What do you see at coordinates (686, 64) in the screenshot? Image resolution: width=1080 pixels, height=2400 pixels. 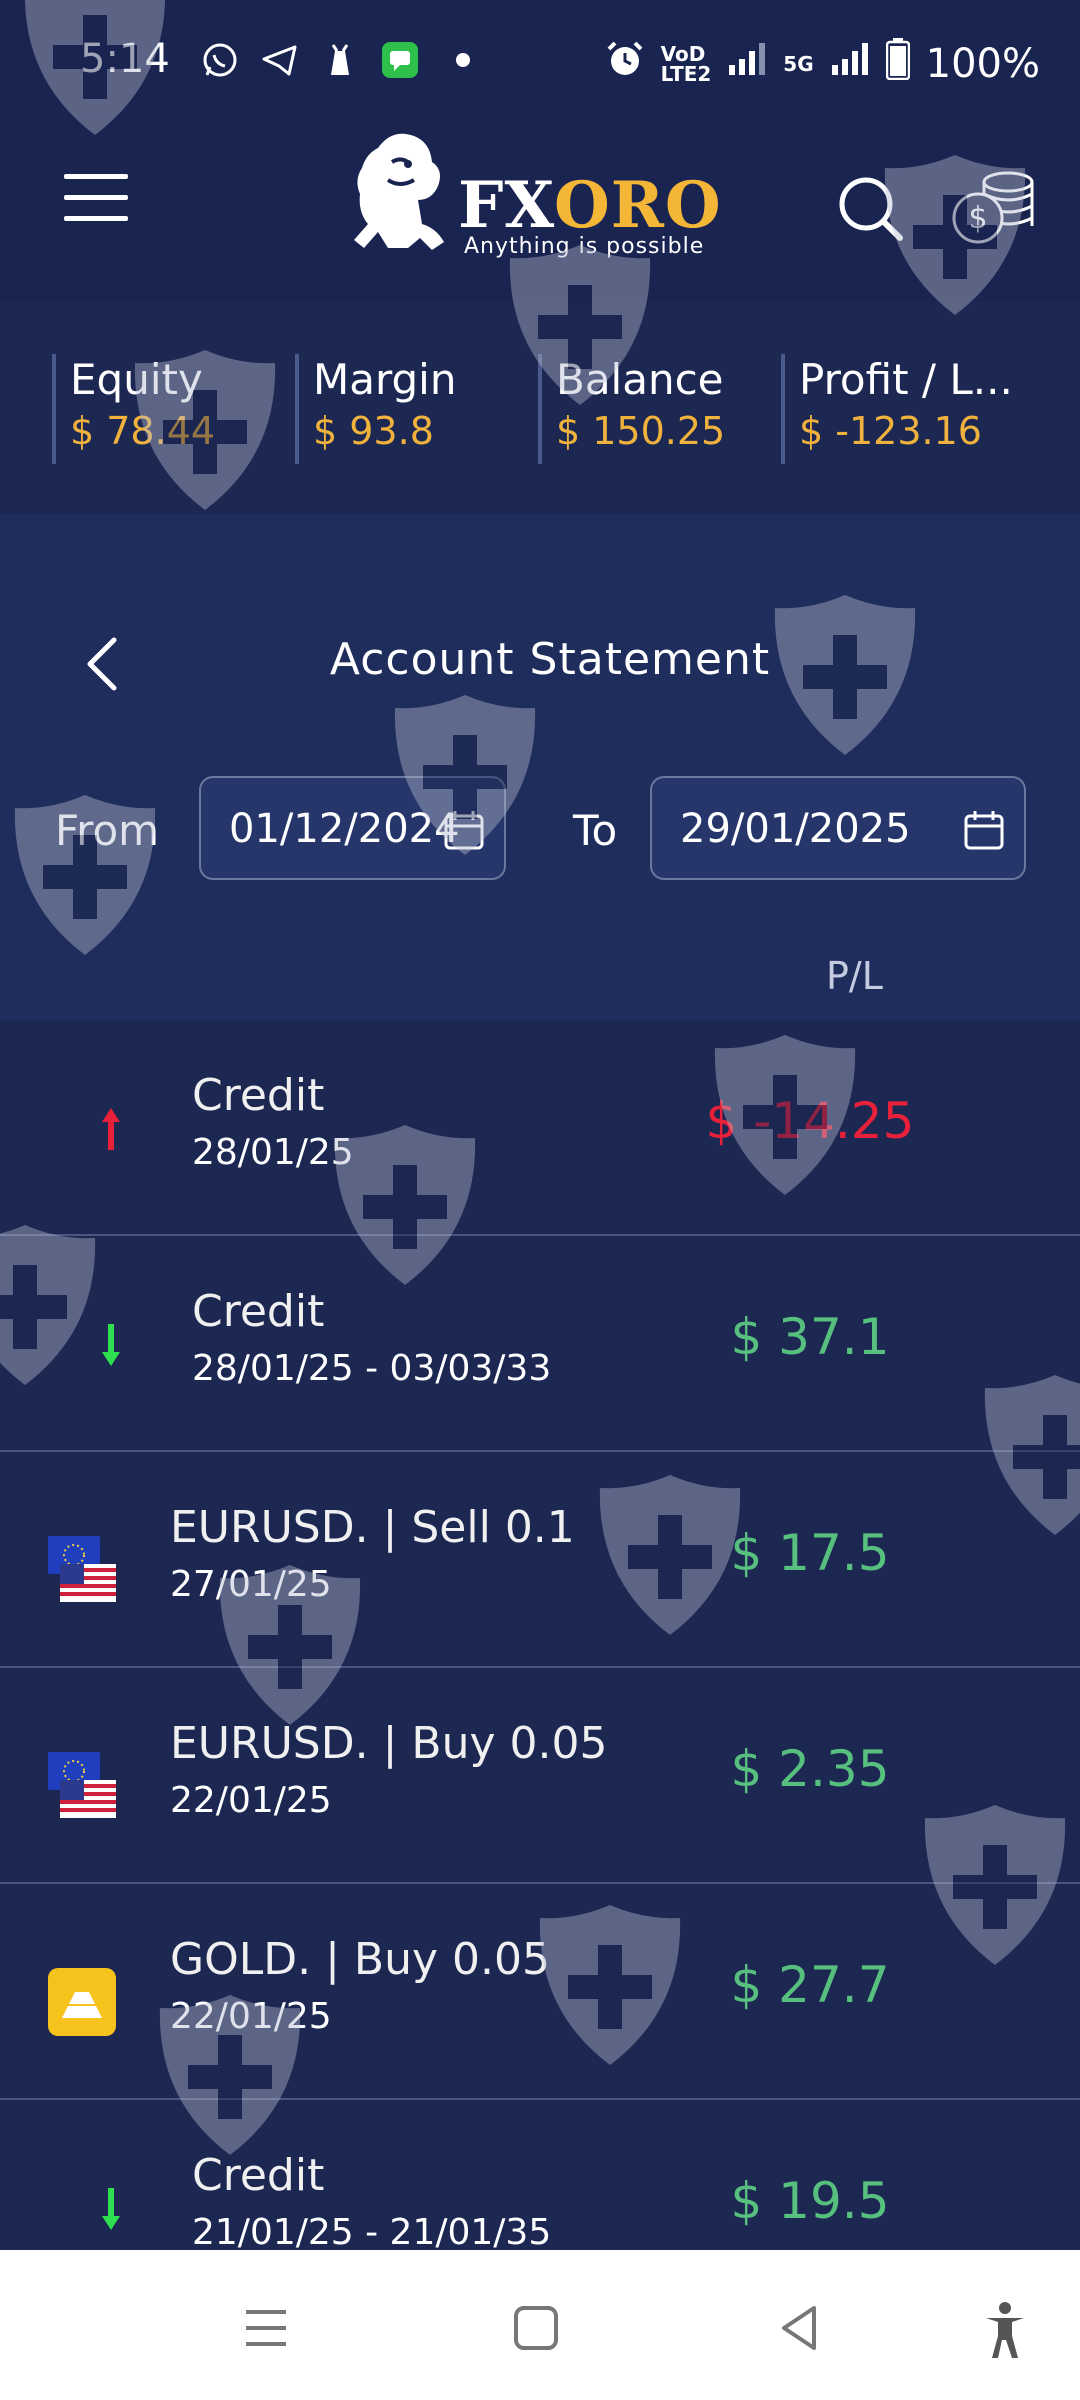 I see `lte-label: VoD LTE2` at bounding box center [686, 64].